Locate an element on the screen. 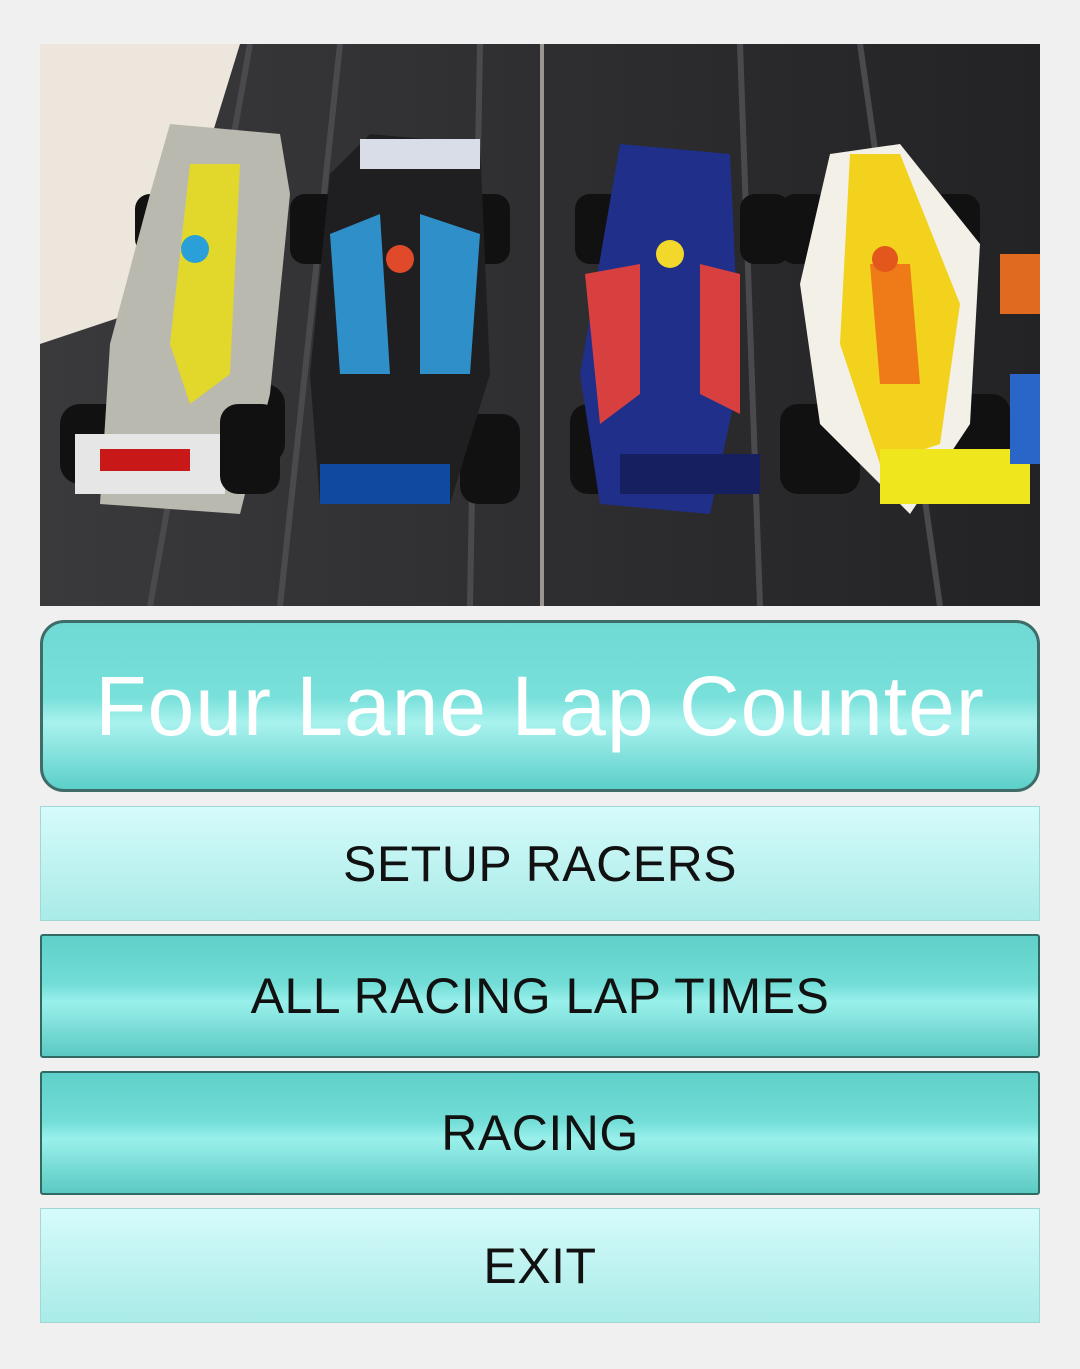  racing-label: RACING is located at coordinates (540, 1133).